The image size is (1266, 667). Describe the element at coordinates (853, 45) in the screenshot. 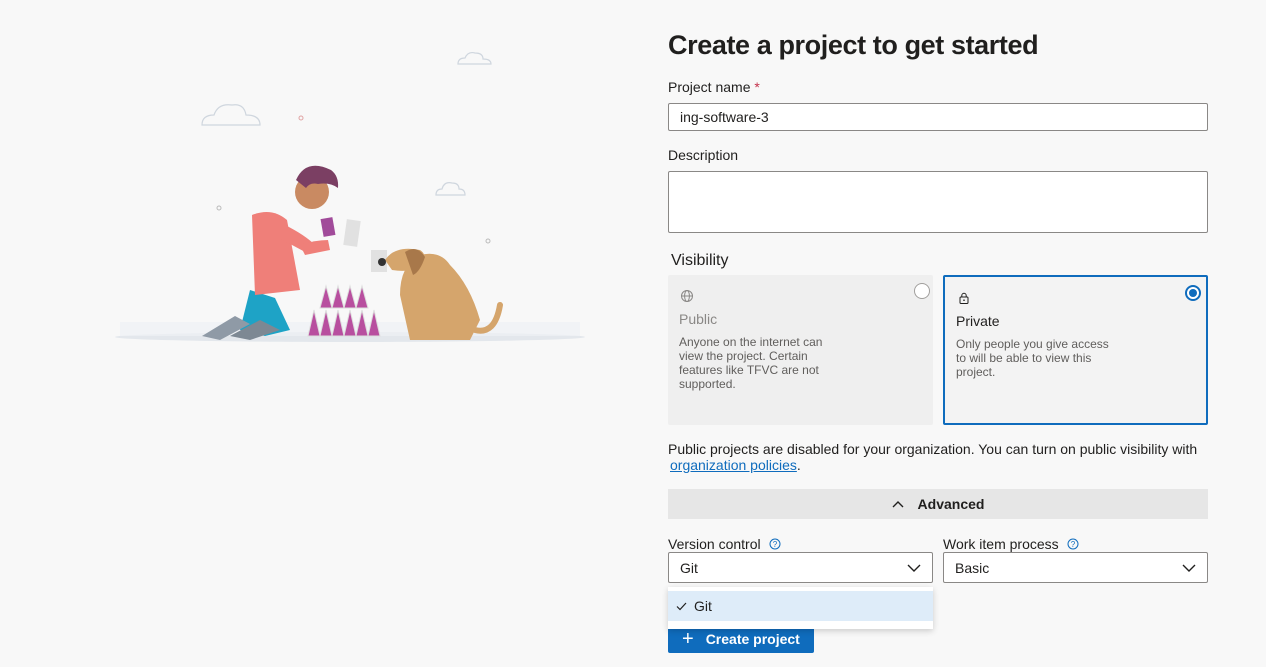

I see `page-title: Create a project to get started` at that location.